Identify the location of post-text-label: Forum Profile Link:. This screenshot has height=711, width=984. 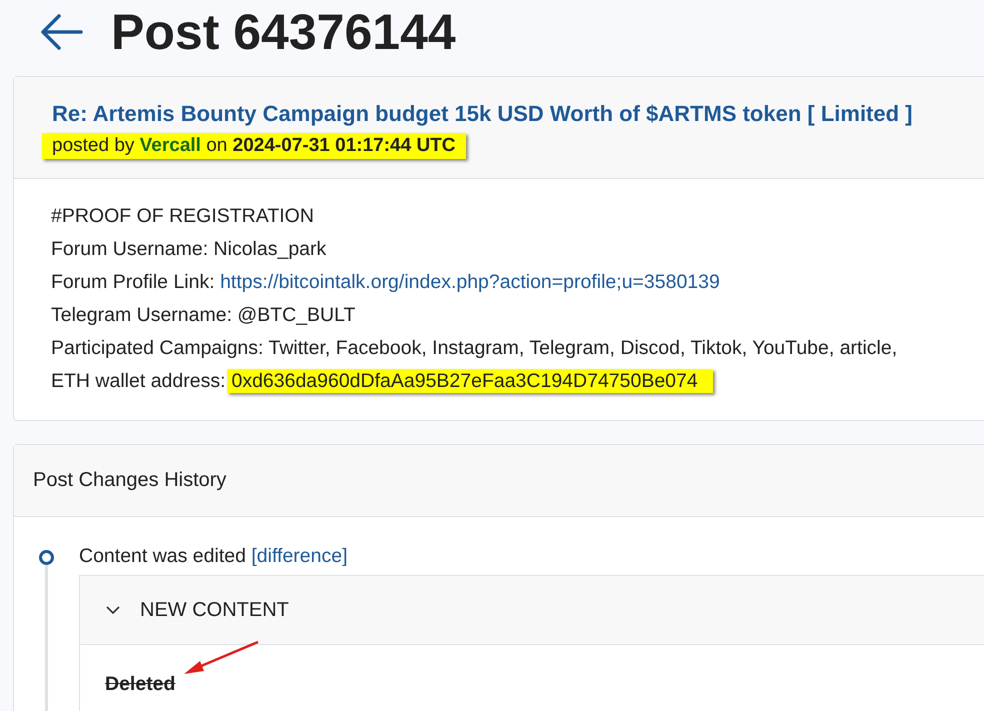
(133, 282).